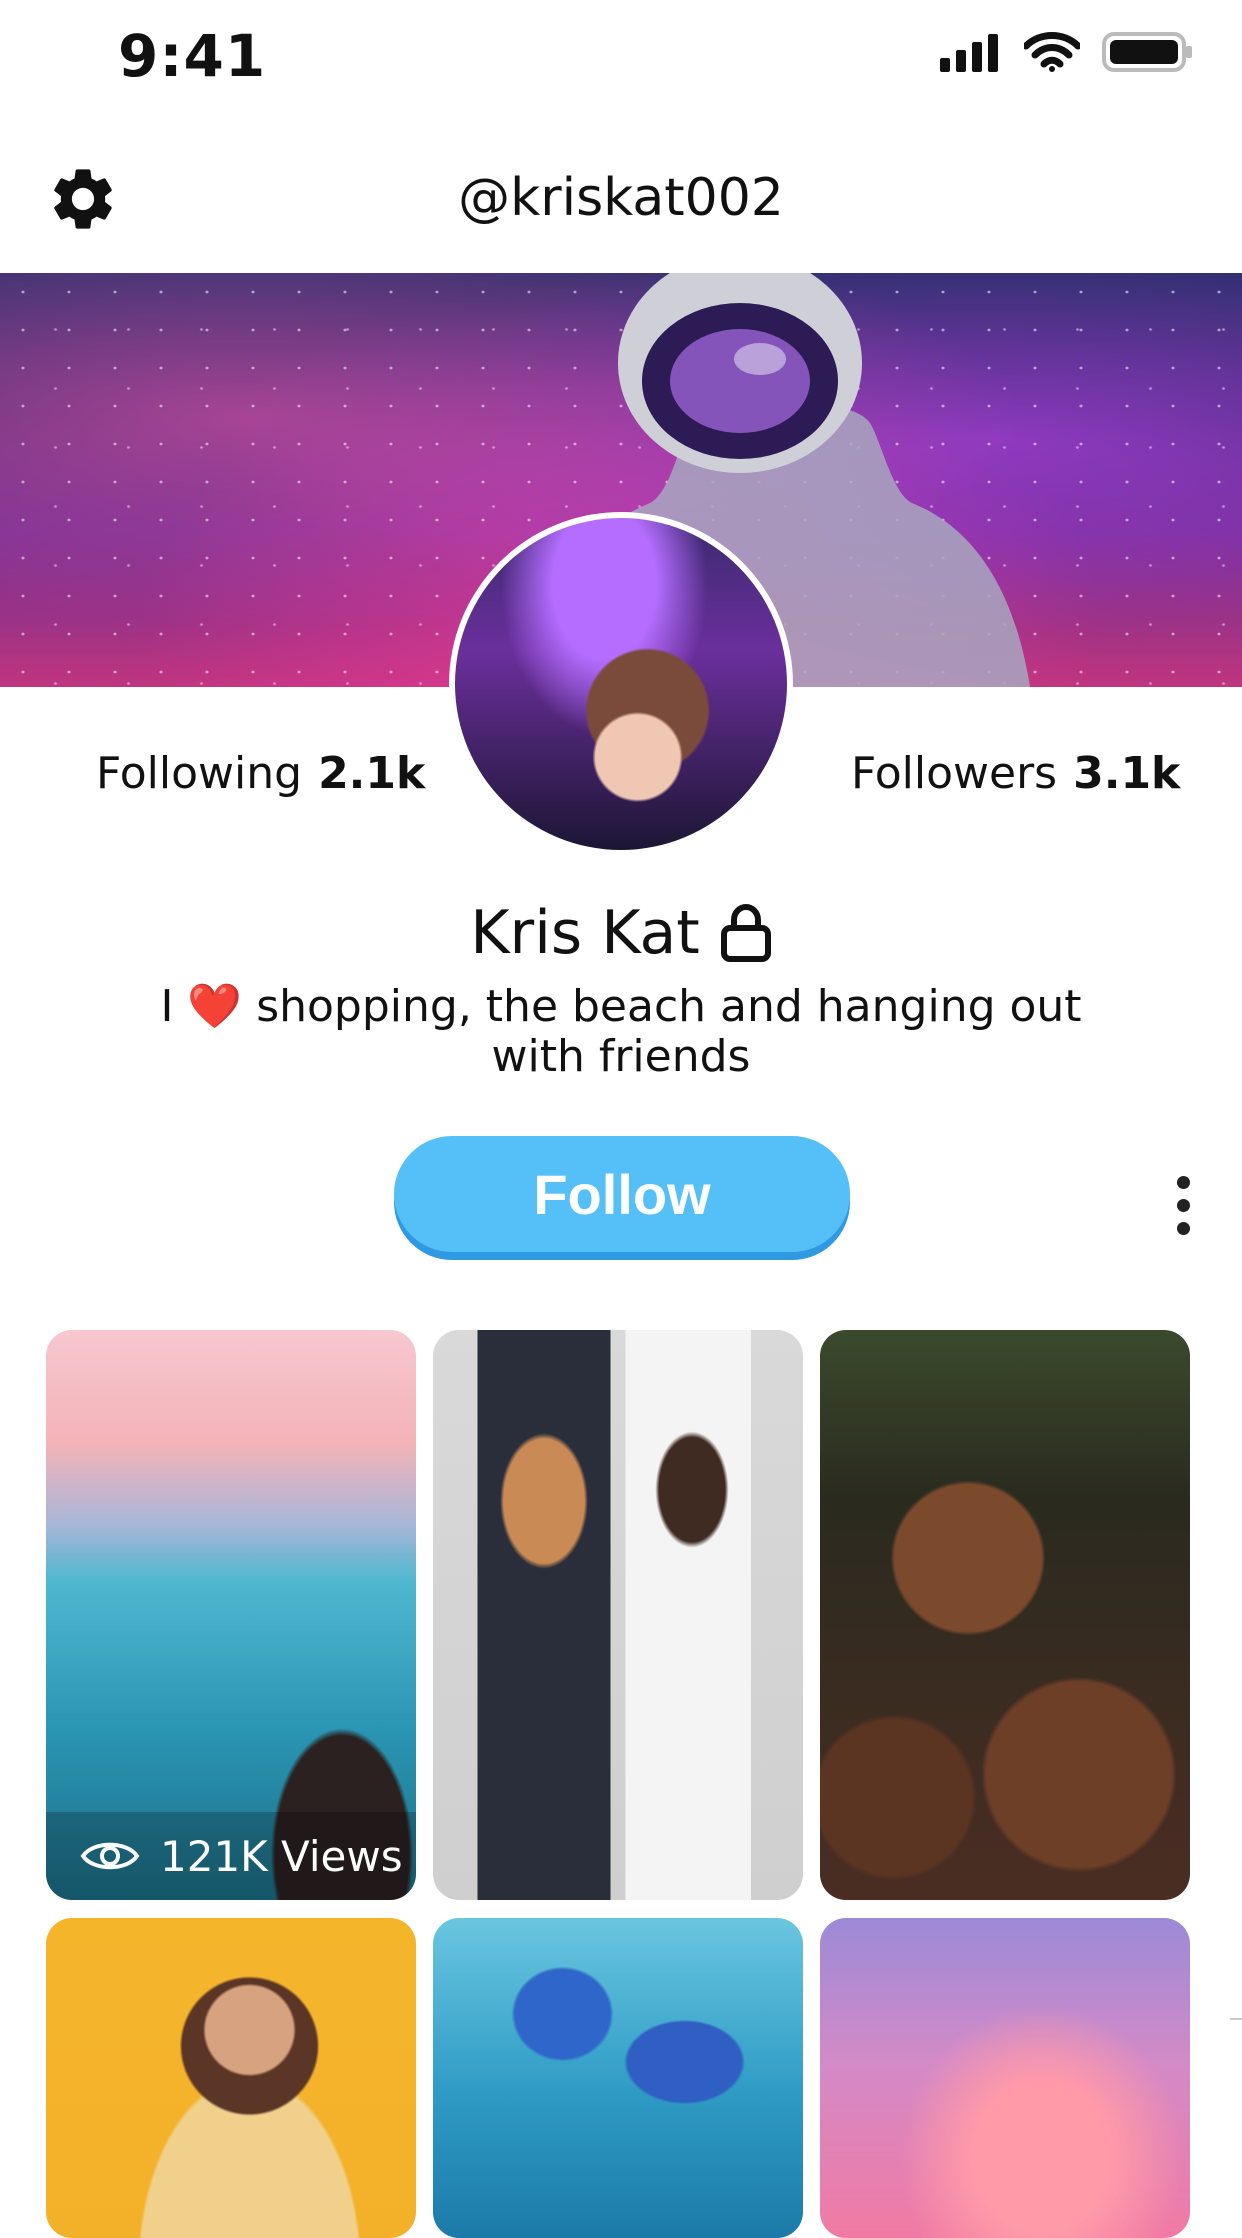  What do you see at coordinates (215, 1006) in the screenshot?
I see `heart-emoji: ❤️` at bounding box center [215, 1006].